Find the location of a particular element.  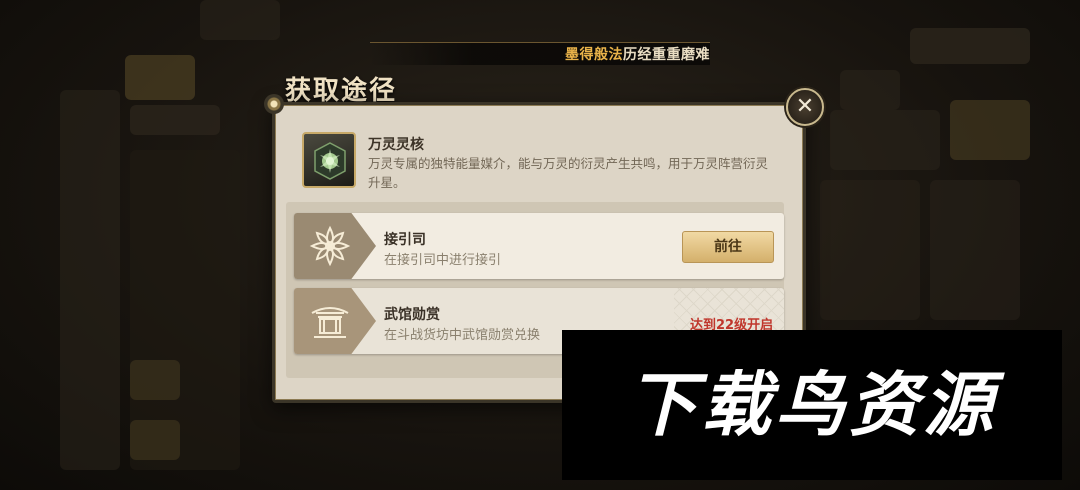

close-button: ✕ is located at coordinates (805, 107).